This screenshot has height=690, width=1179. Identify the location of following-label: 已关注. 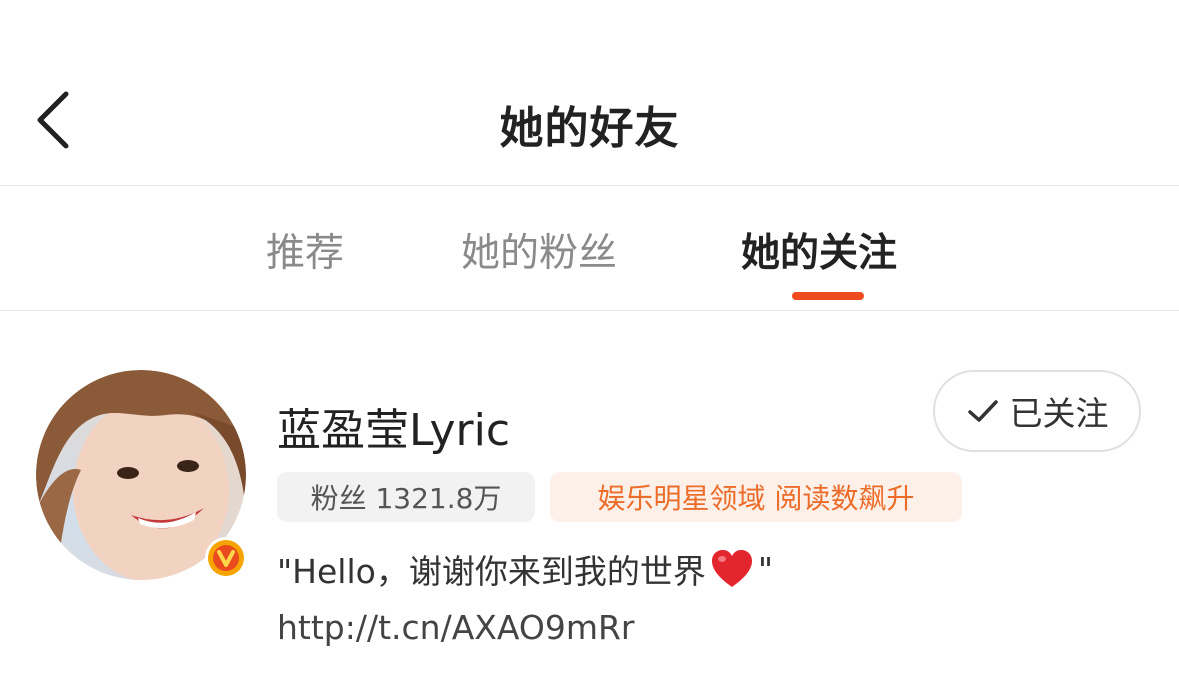
(1059, 413).